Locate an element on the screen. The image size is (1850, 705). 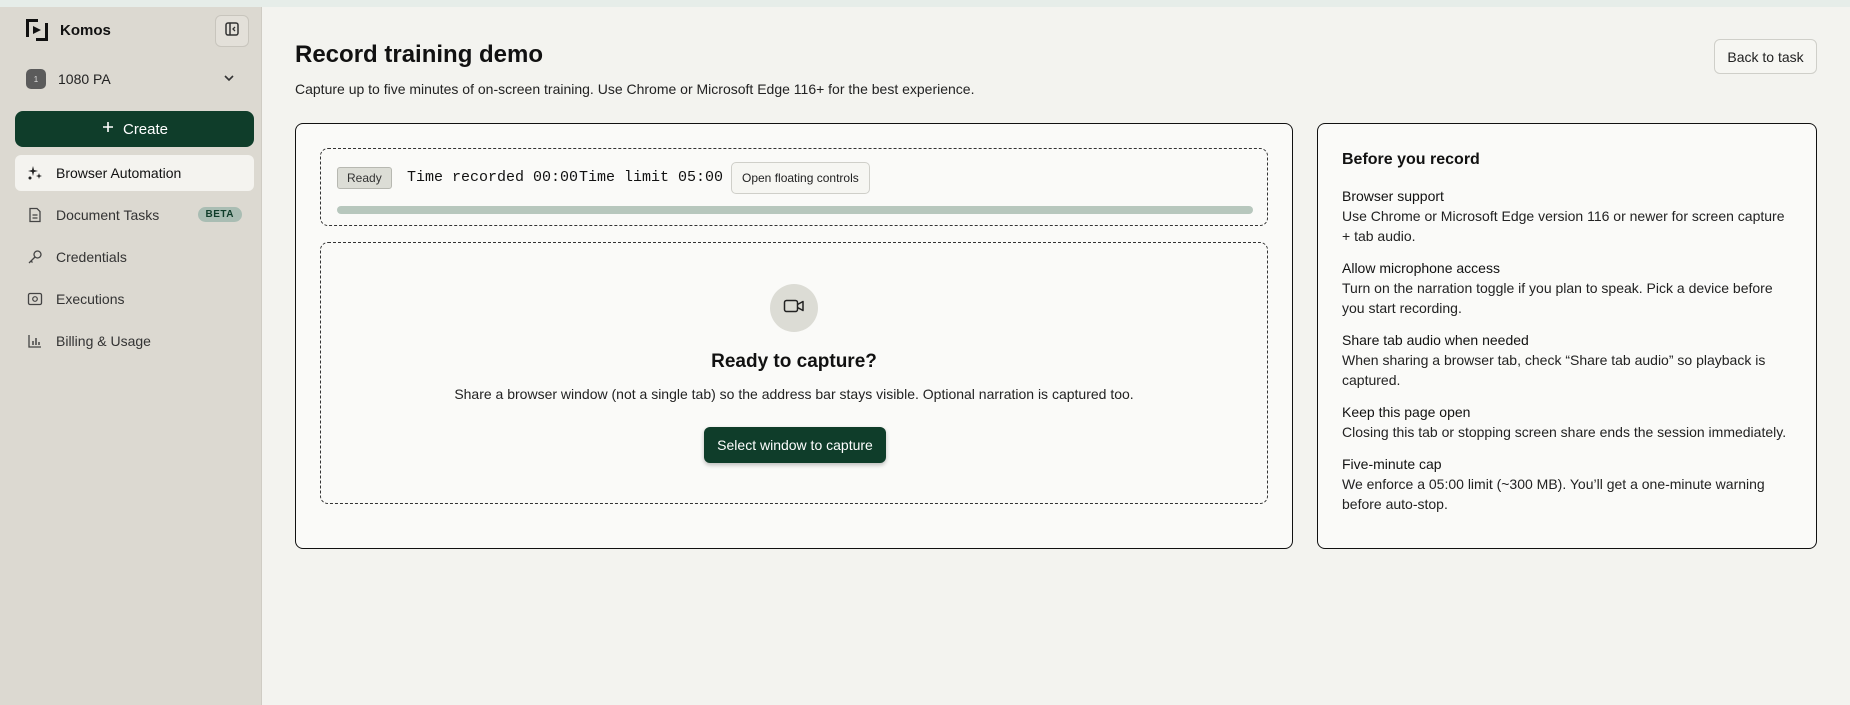
capture-title: Ready to capture? is located at coordinates (794, 361).